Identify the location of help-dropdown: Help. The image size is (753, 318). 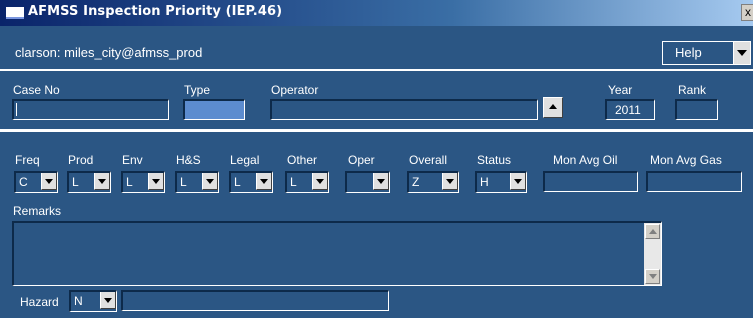
(706, 53).